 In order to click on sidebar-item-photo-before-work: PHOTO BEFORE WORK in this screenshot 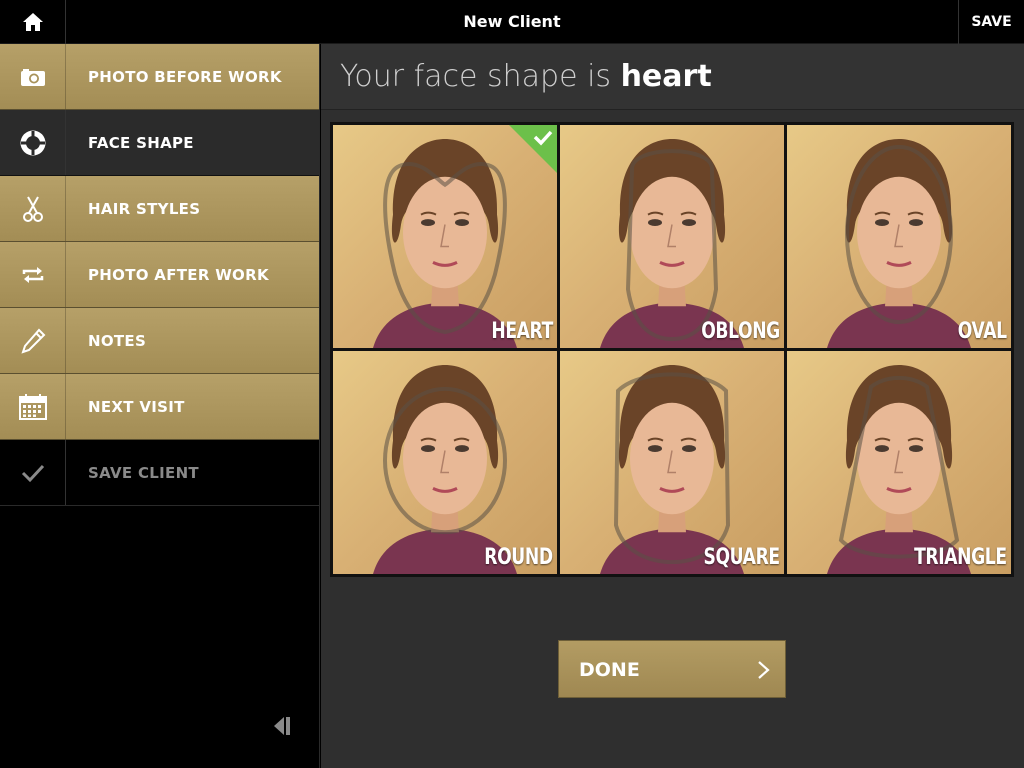, I will do `click(159, 77)`.